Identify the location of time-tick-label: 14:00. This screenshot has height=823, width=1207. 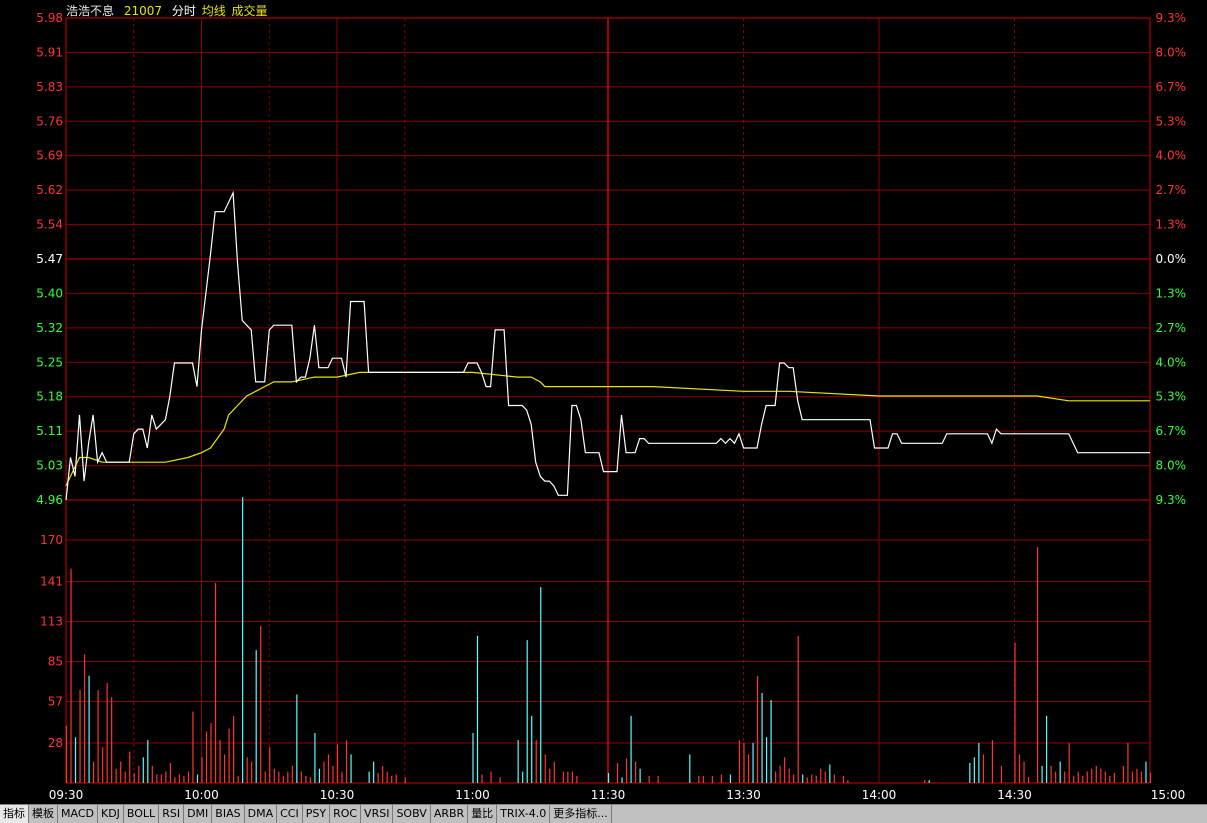
(879, 795).